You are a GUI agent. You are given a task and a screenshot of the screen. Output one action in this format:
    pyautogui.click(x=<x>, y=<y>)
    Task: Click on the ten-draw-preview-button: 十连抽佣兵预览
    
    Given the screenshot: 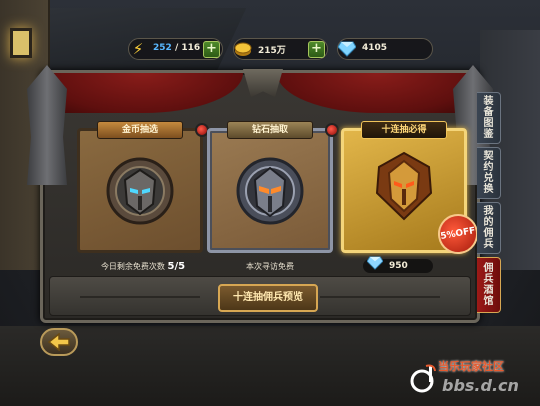 What is the action you would take?
    pyautogui.click(x=268, y=298)
    